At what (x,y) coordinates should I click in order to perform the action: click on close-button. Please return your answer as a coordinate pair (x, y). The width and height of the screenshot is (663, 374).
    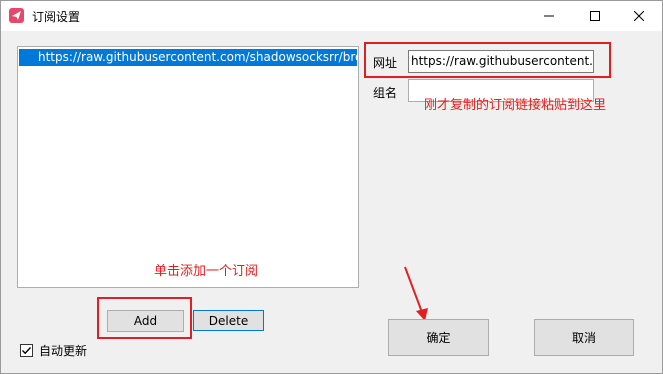
    Looking at the image, I should click on (639, 16).